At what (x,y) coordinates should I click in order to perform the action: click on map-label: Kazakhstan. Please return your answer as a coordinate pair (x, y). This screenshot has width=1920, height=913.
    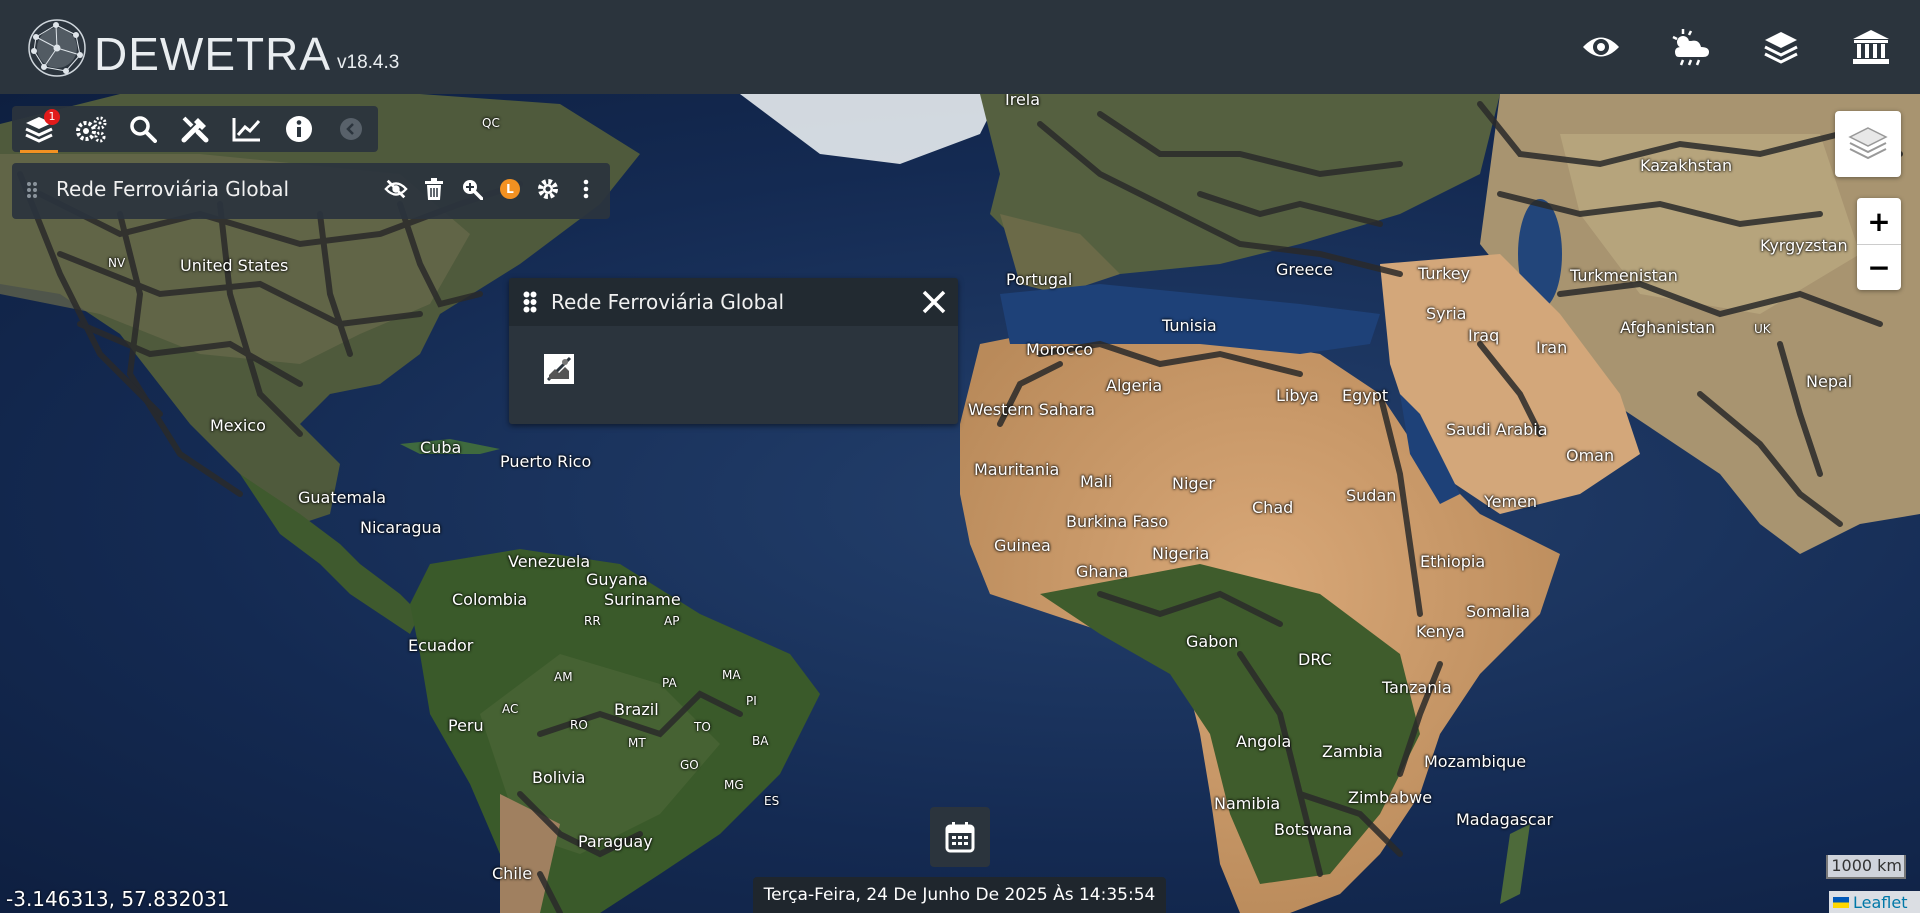
    Looking at the image, I should click on (1686, 165).